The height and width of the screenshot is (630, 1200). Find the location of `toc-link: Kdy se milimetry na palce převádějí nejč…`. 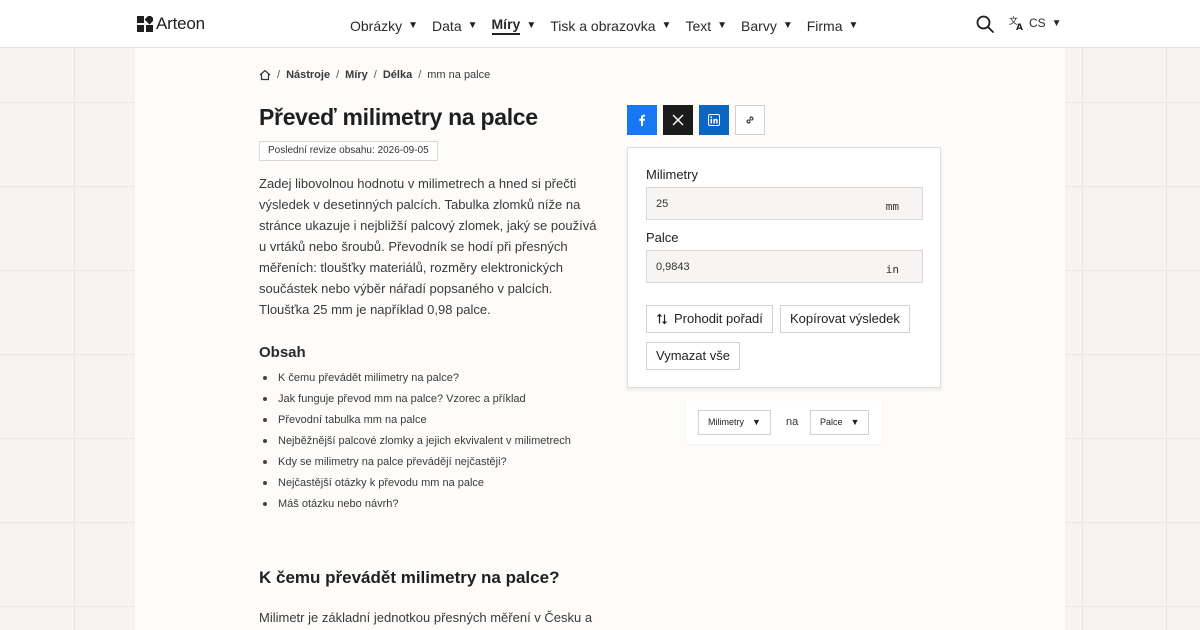

toc-link: Kdy se milimetry na palce převádějí nejč… is located at coordinates (392, 462).